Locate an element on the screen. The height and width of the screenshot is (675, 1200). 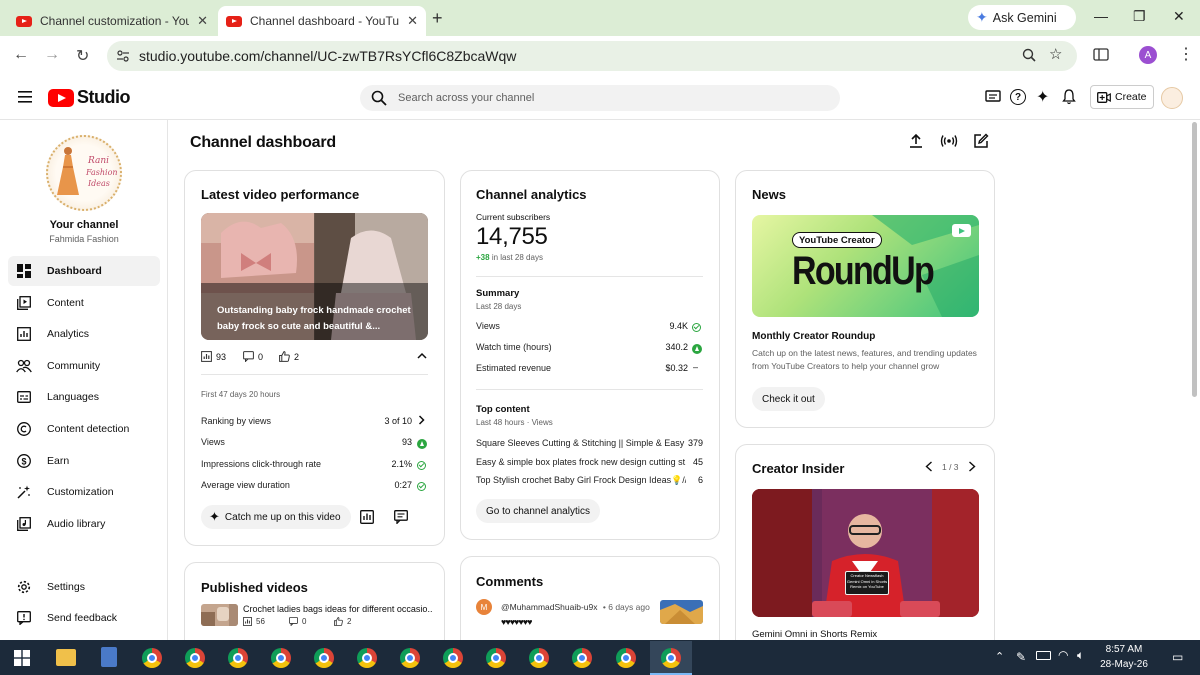
account-avatar is located at coordinates (1172, 98).